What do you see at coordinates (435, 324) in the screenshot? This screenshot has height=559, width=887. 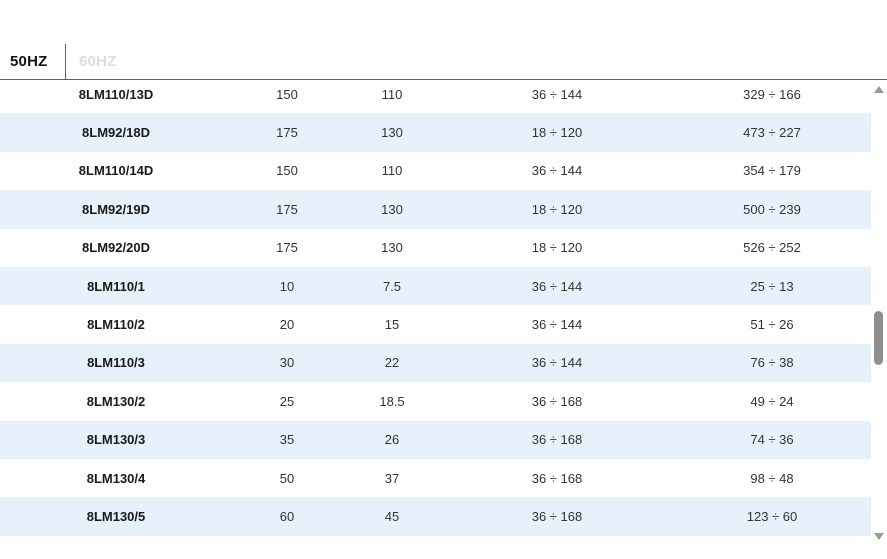 I see `table-row: 8LM110/2 20 15 36 ÷ 144 51 ÷ 26` at bounding box center [435, 324].